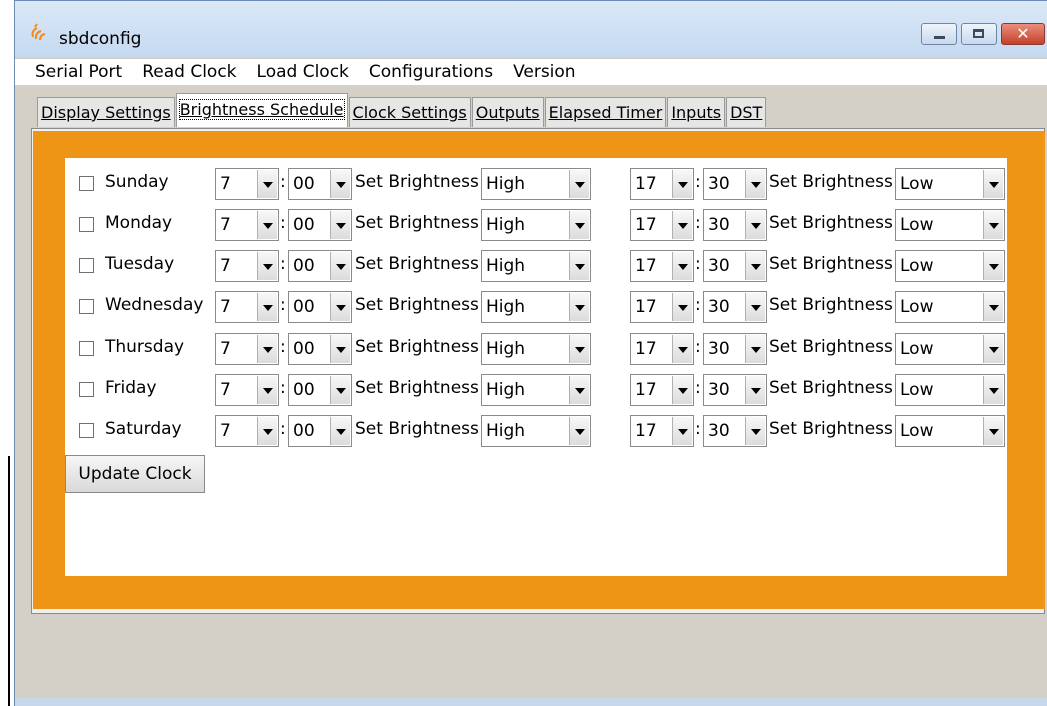  Describe the element at coordinates (303, 72) in the screenshot. I see `menu-load-clock: Load Clock` at that location.